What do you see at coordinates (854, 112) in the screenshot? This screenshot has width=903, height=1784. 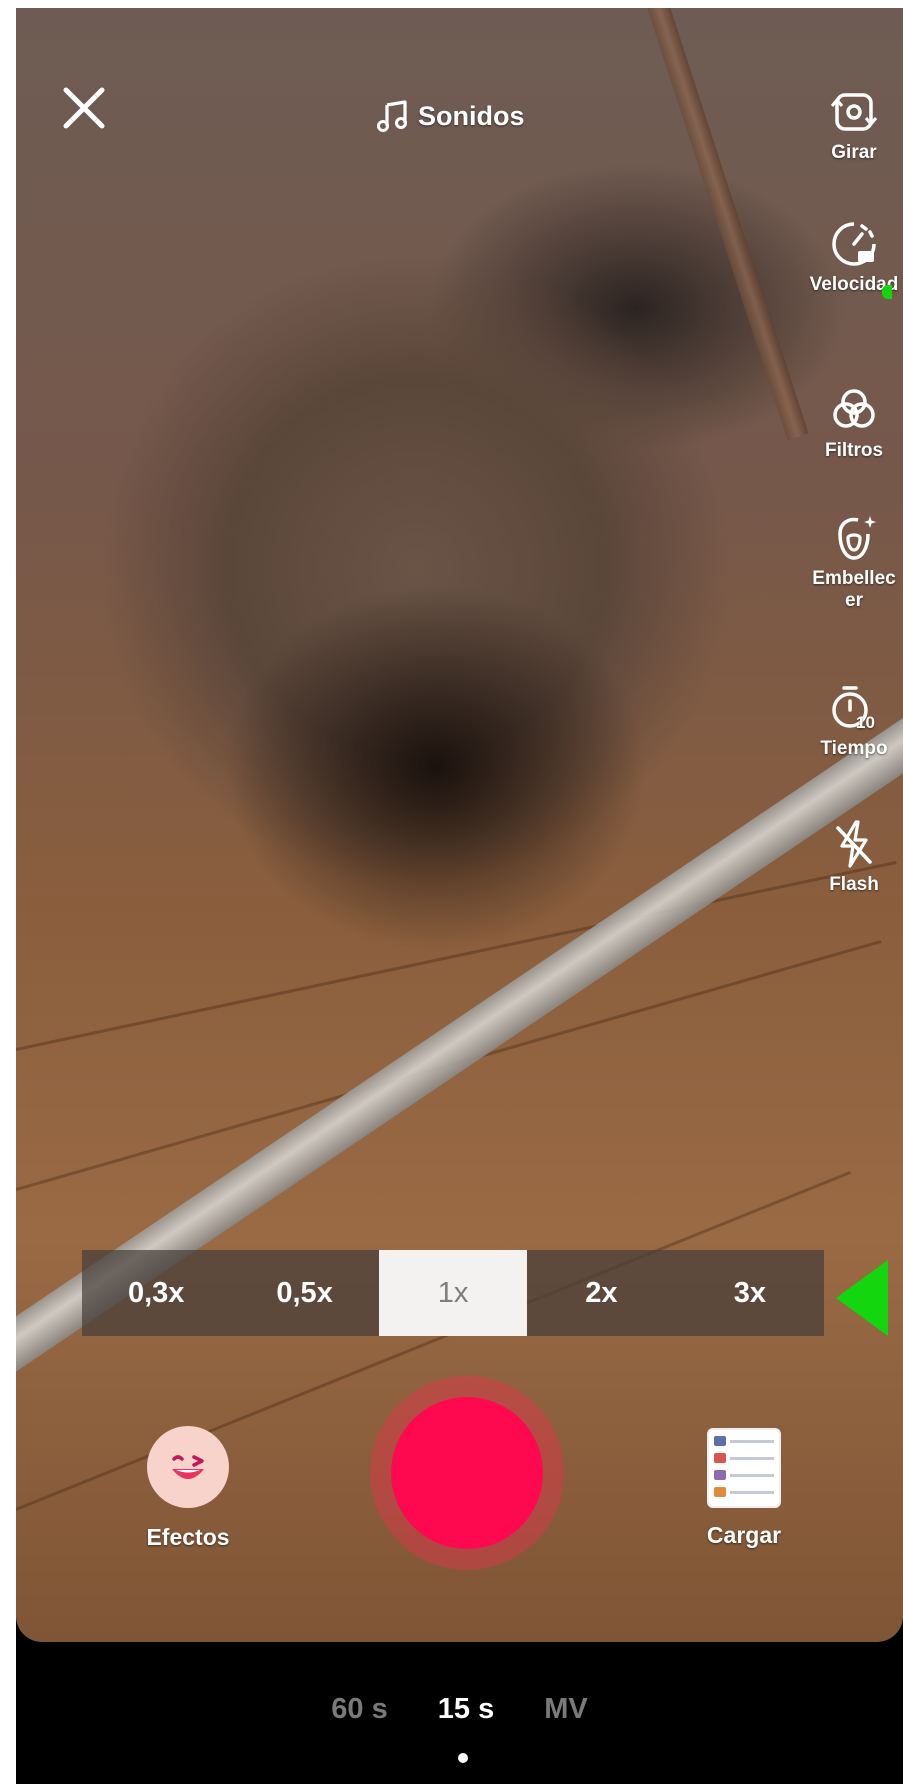 I see `flip-camera-icon` at bounding box center [854, 112].